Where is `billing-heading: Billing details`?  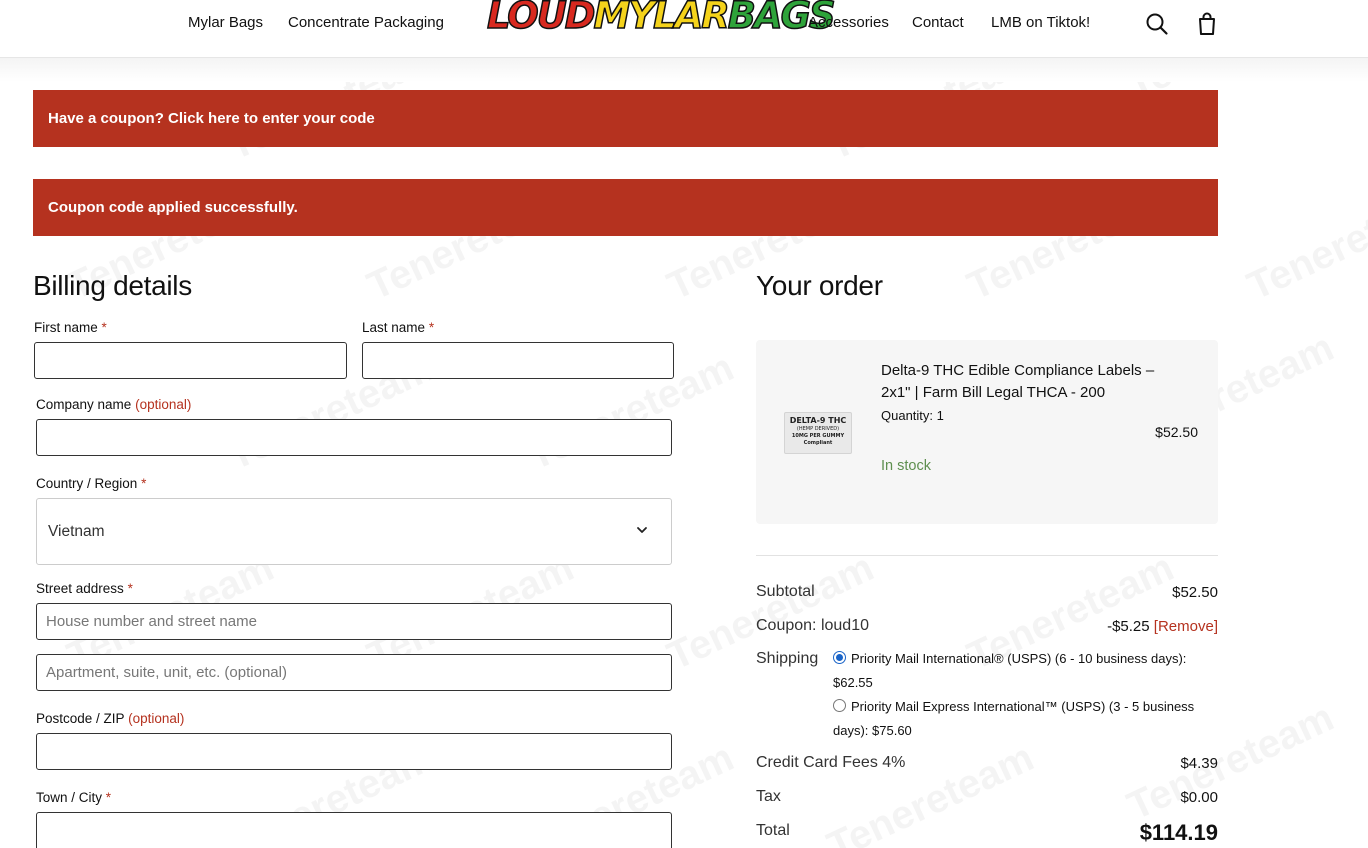 billing-heading: Billing details is located at coordinates (112, 285).